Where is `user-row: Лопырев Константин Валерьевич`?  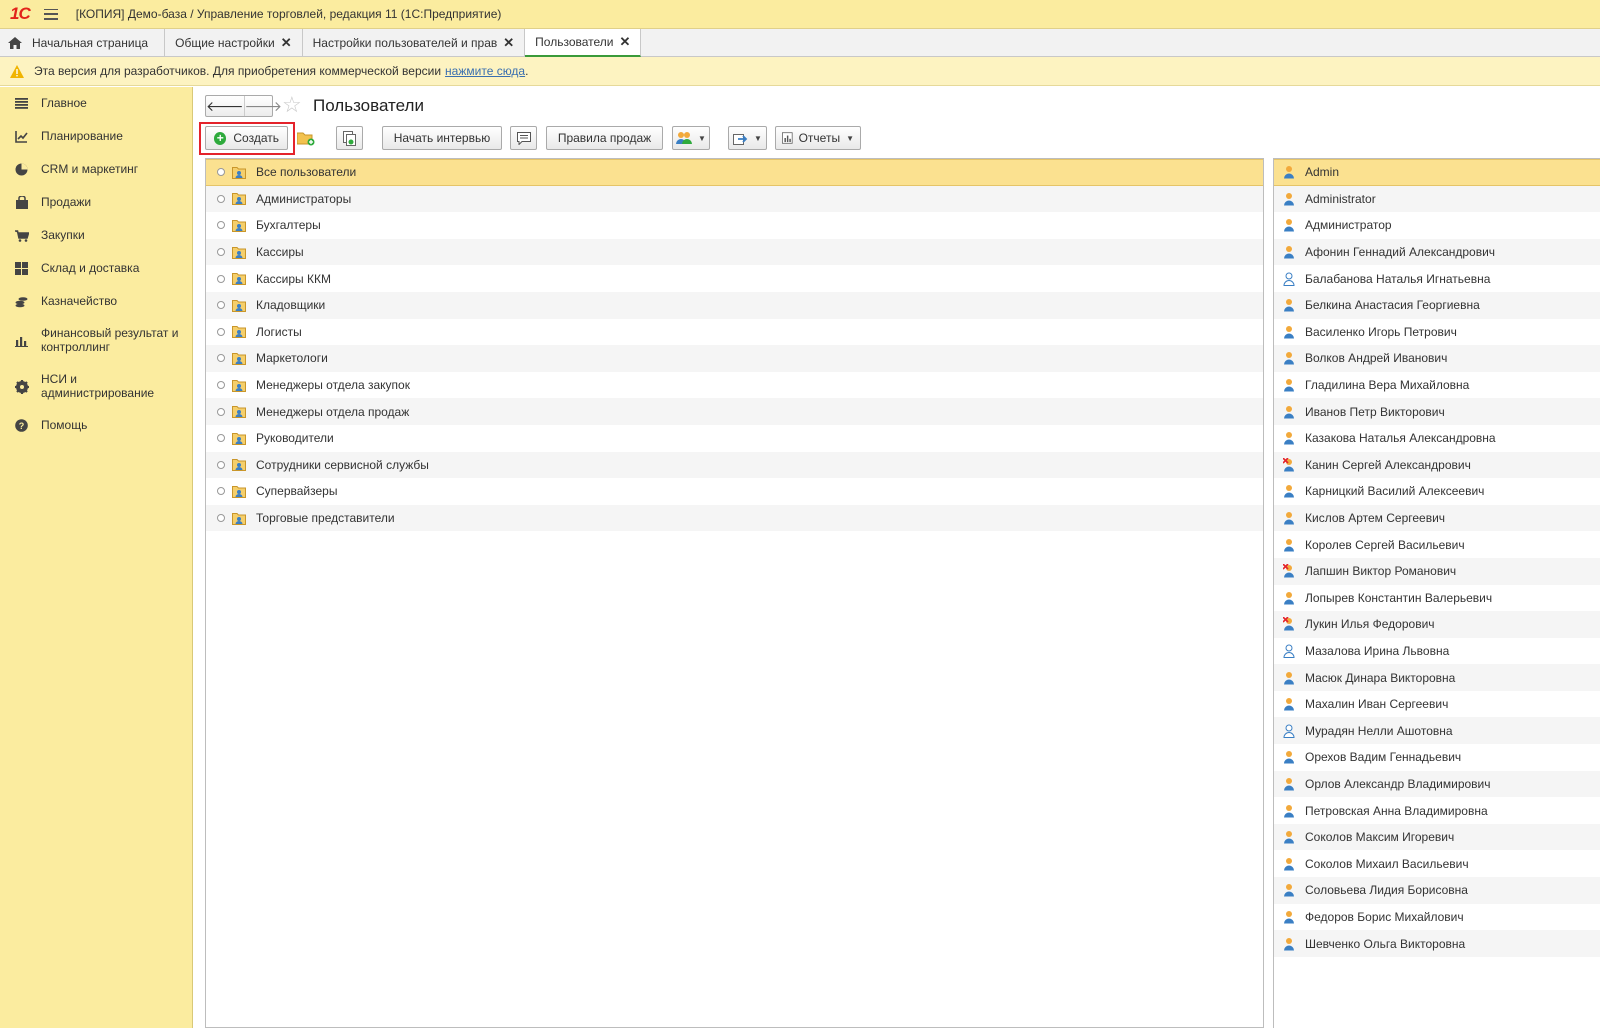 user-row: Лопырев Константин Валерьевич is located at coordinates (1437, 598).